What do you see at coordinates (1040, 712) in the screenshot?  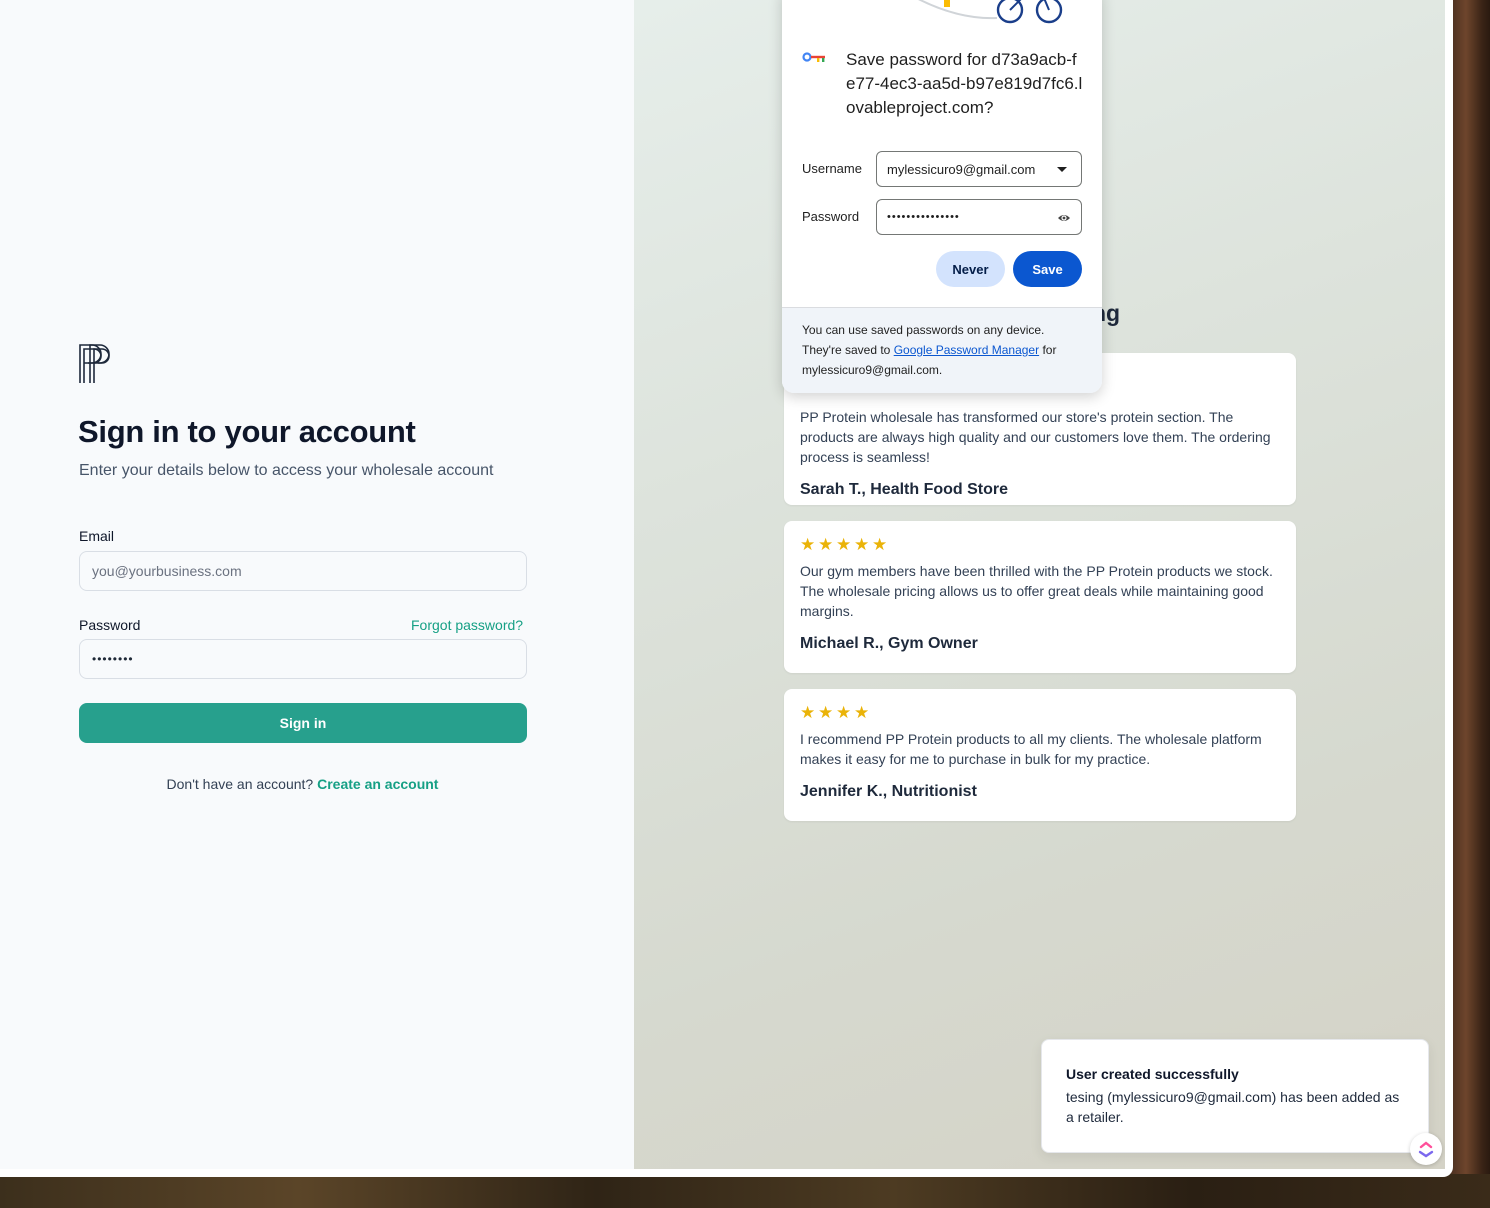 I see `rating-stars: ★ ★ ★ ★` at bounding box center [1040, 712].